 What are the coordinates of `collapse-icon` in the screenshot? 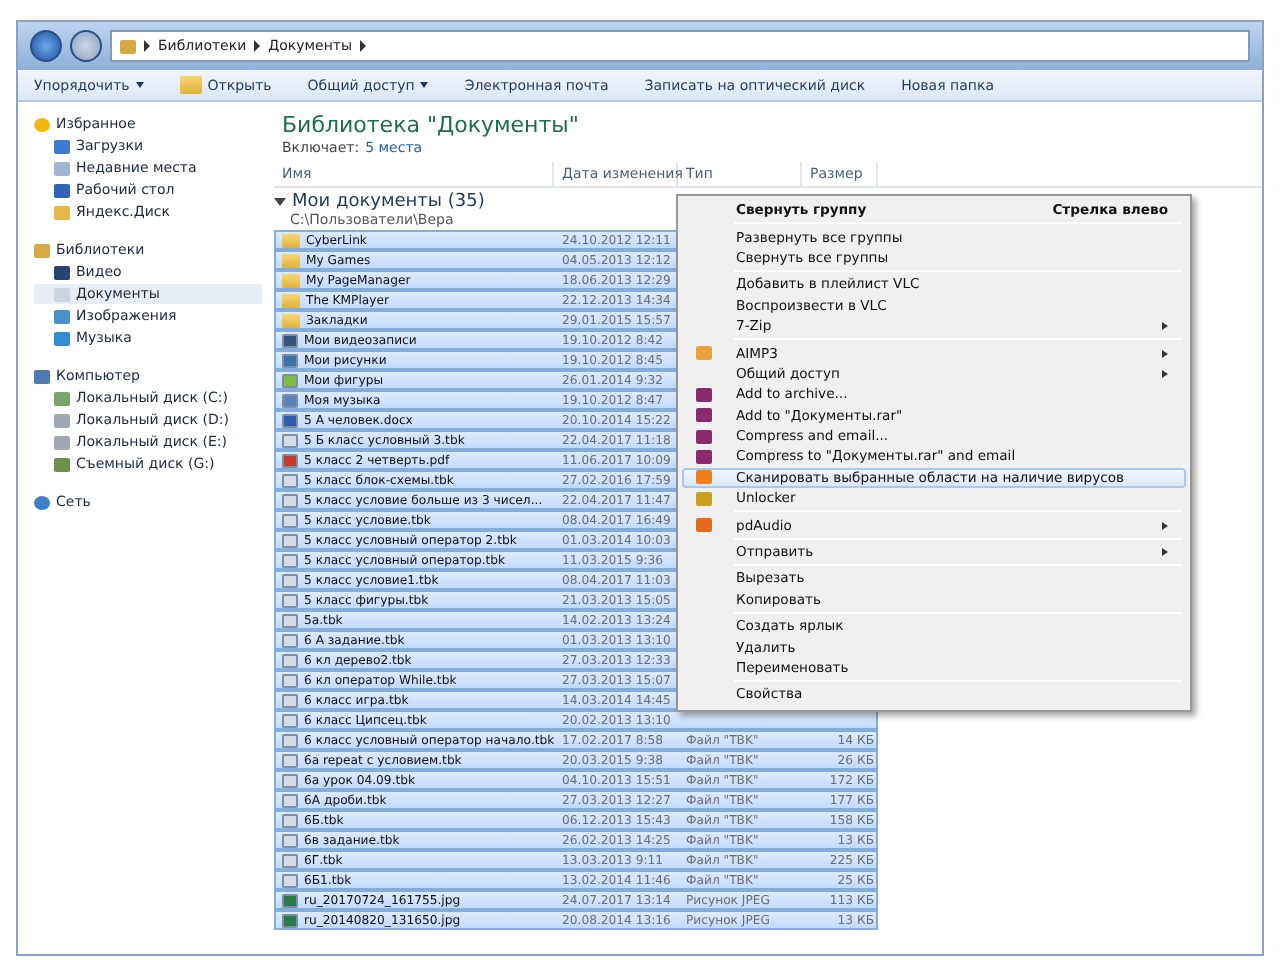 It's located at (280, 202).